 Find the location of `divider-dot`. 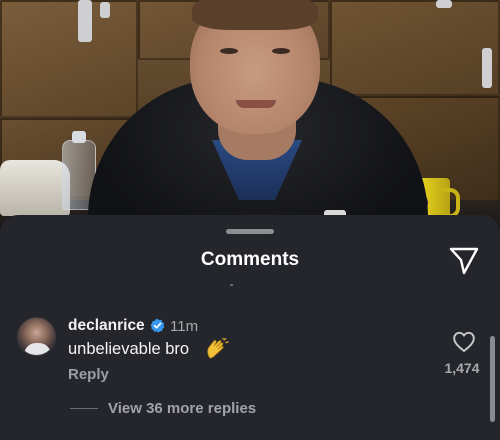

divider-dot is located at coordinates (231, 285).